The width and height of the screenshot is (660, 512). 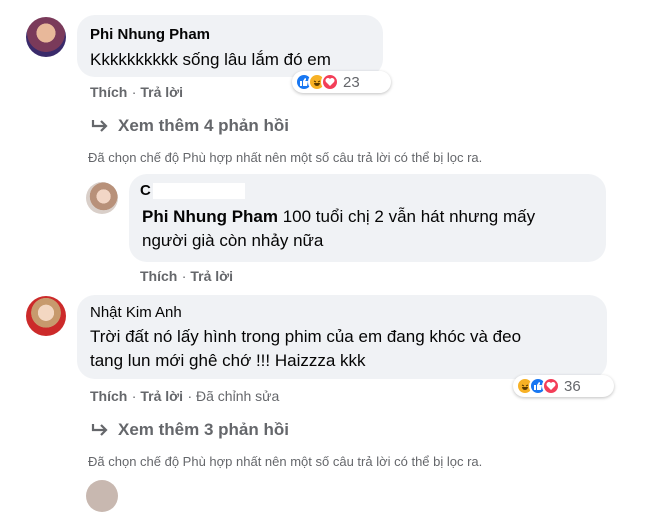 I want to click on reaction-count: 23, so click(x=351, y=82).